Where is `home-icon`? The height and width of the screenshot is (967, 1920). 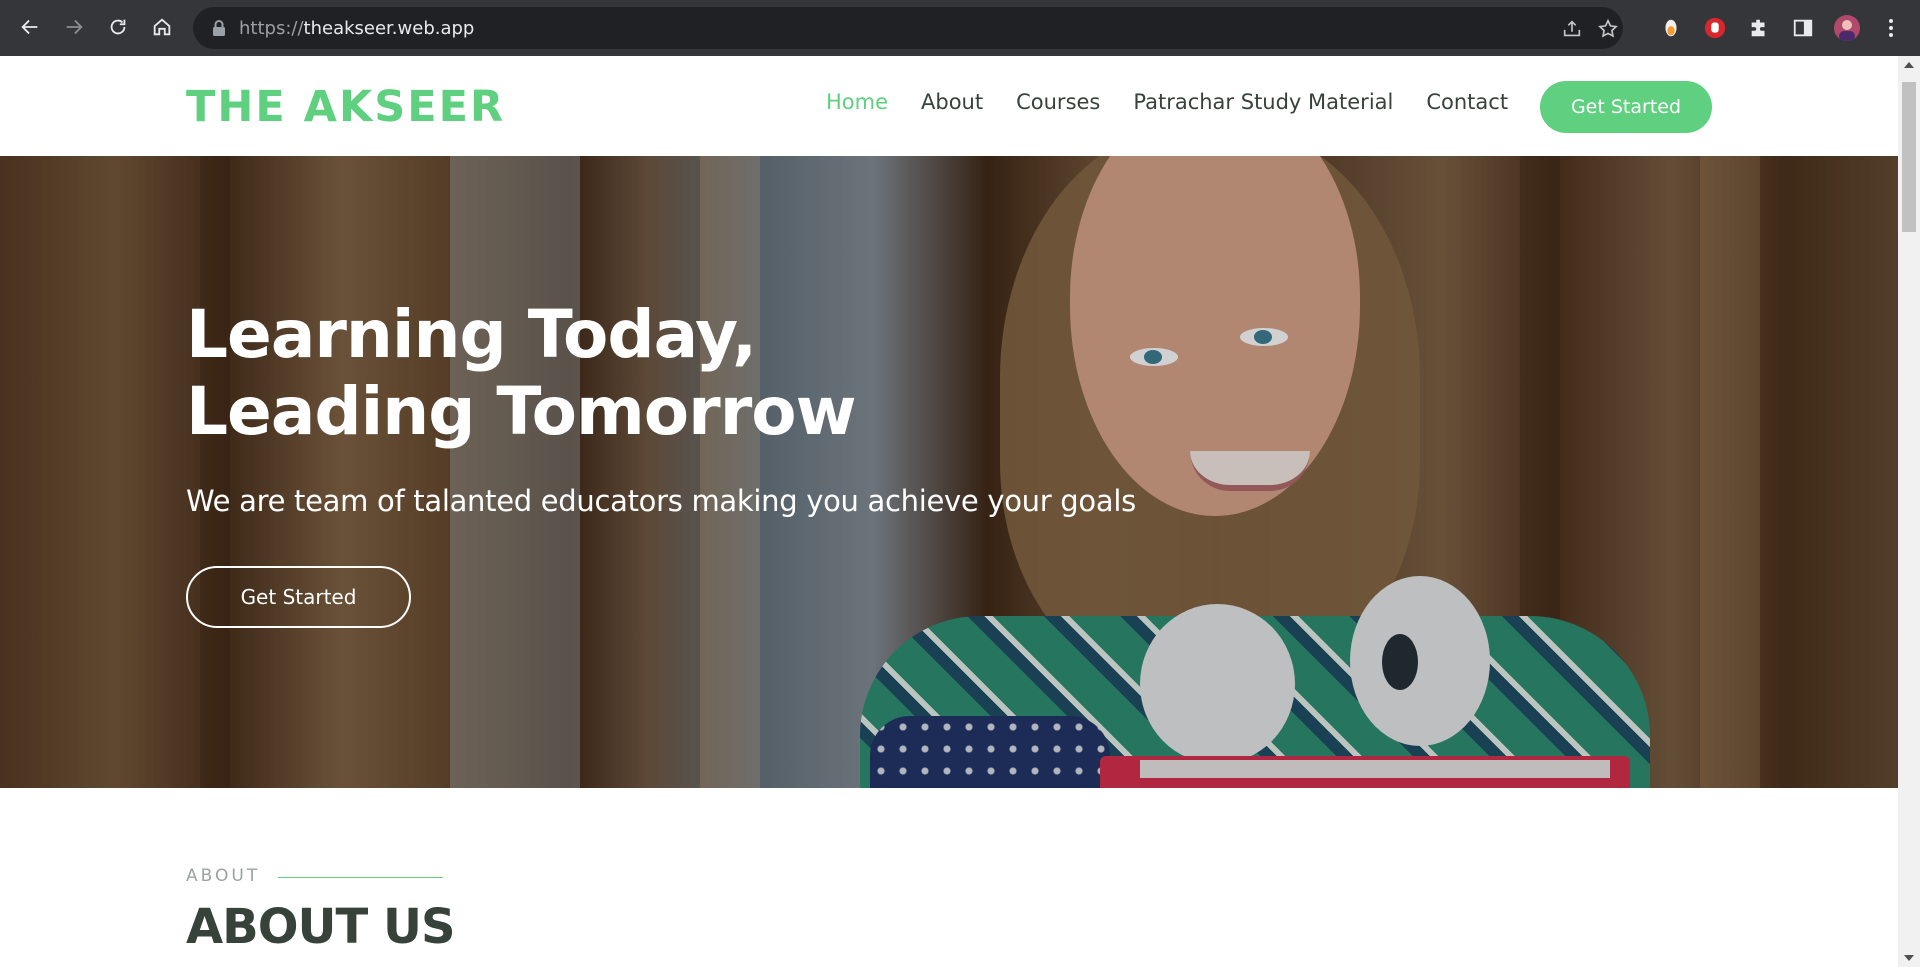 home-icon is located at coordinates (162, 27).